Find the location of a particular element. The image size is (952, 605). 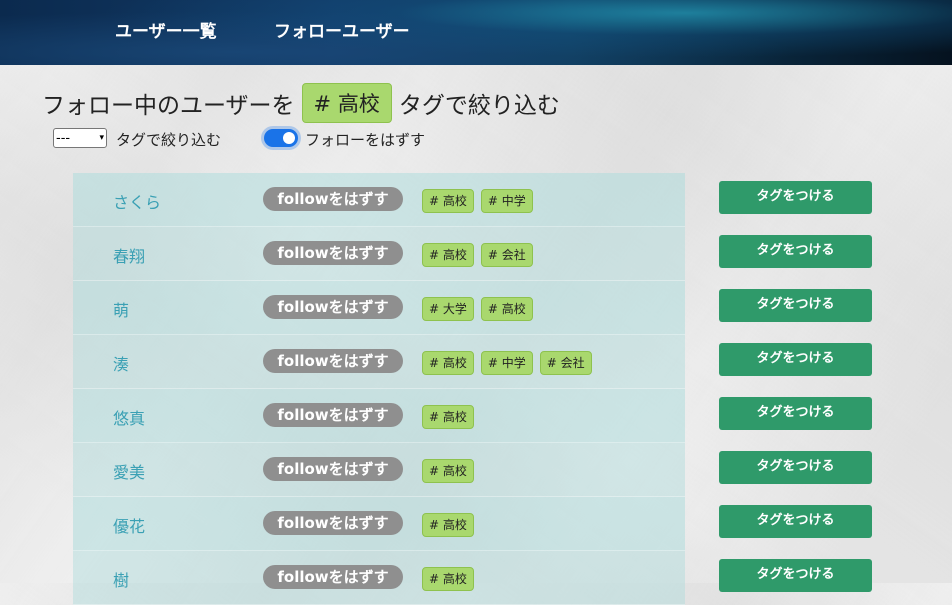

user-tag-list: # 大学 # 高校 is located at coordinates (477, 309).